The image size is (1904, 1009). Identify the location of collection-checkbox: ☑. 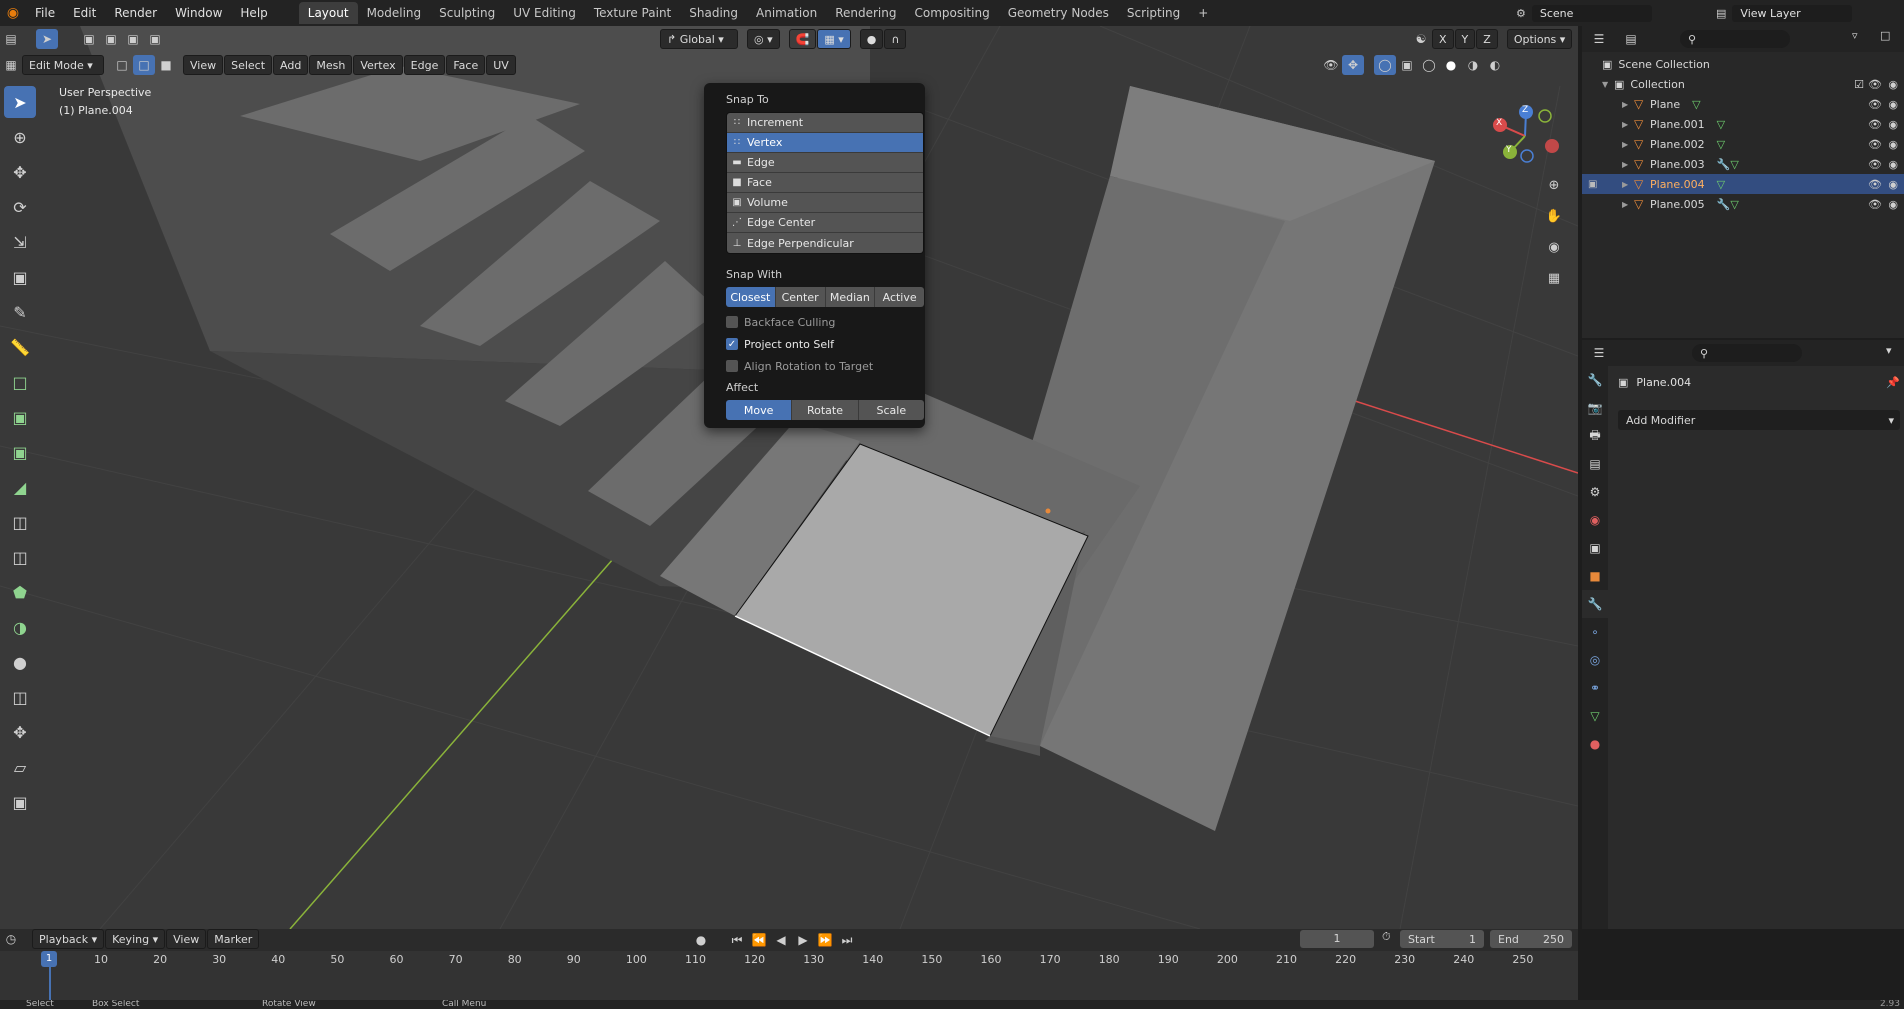
(1859, 84).